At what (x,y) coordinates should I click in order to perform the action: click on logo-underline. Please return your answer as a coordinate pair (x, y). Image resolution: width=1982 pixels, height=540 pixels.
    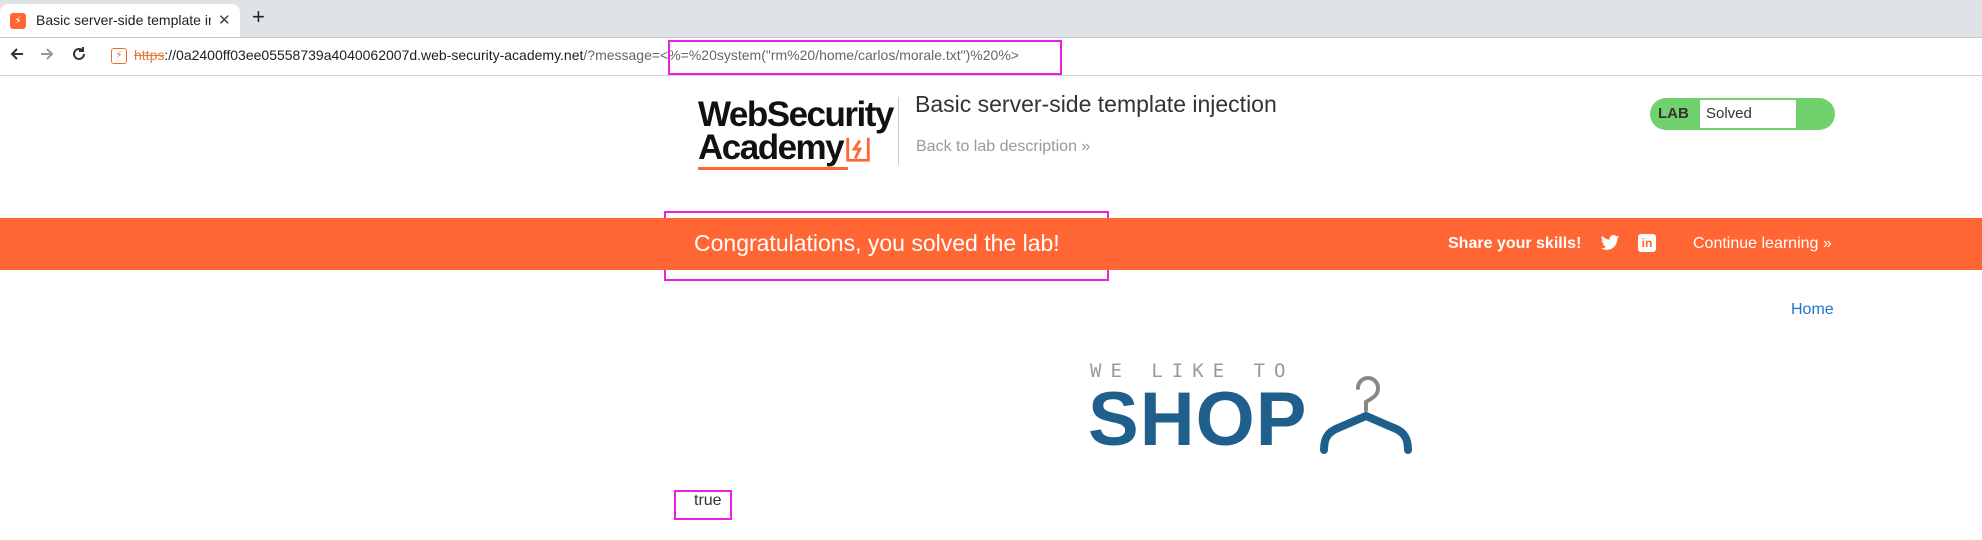
    Looking at the image, I should click on (773, 168).